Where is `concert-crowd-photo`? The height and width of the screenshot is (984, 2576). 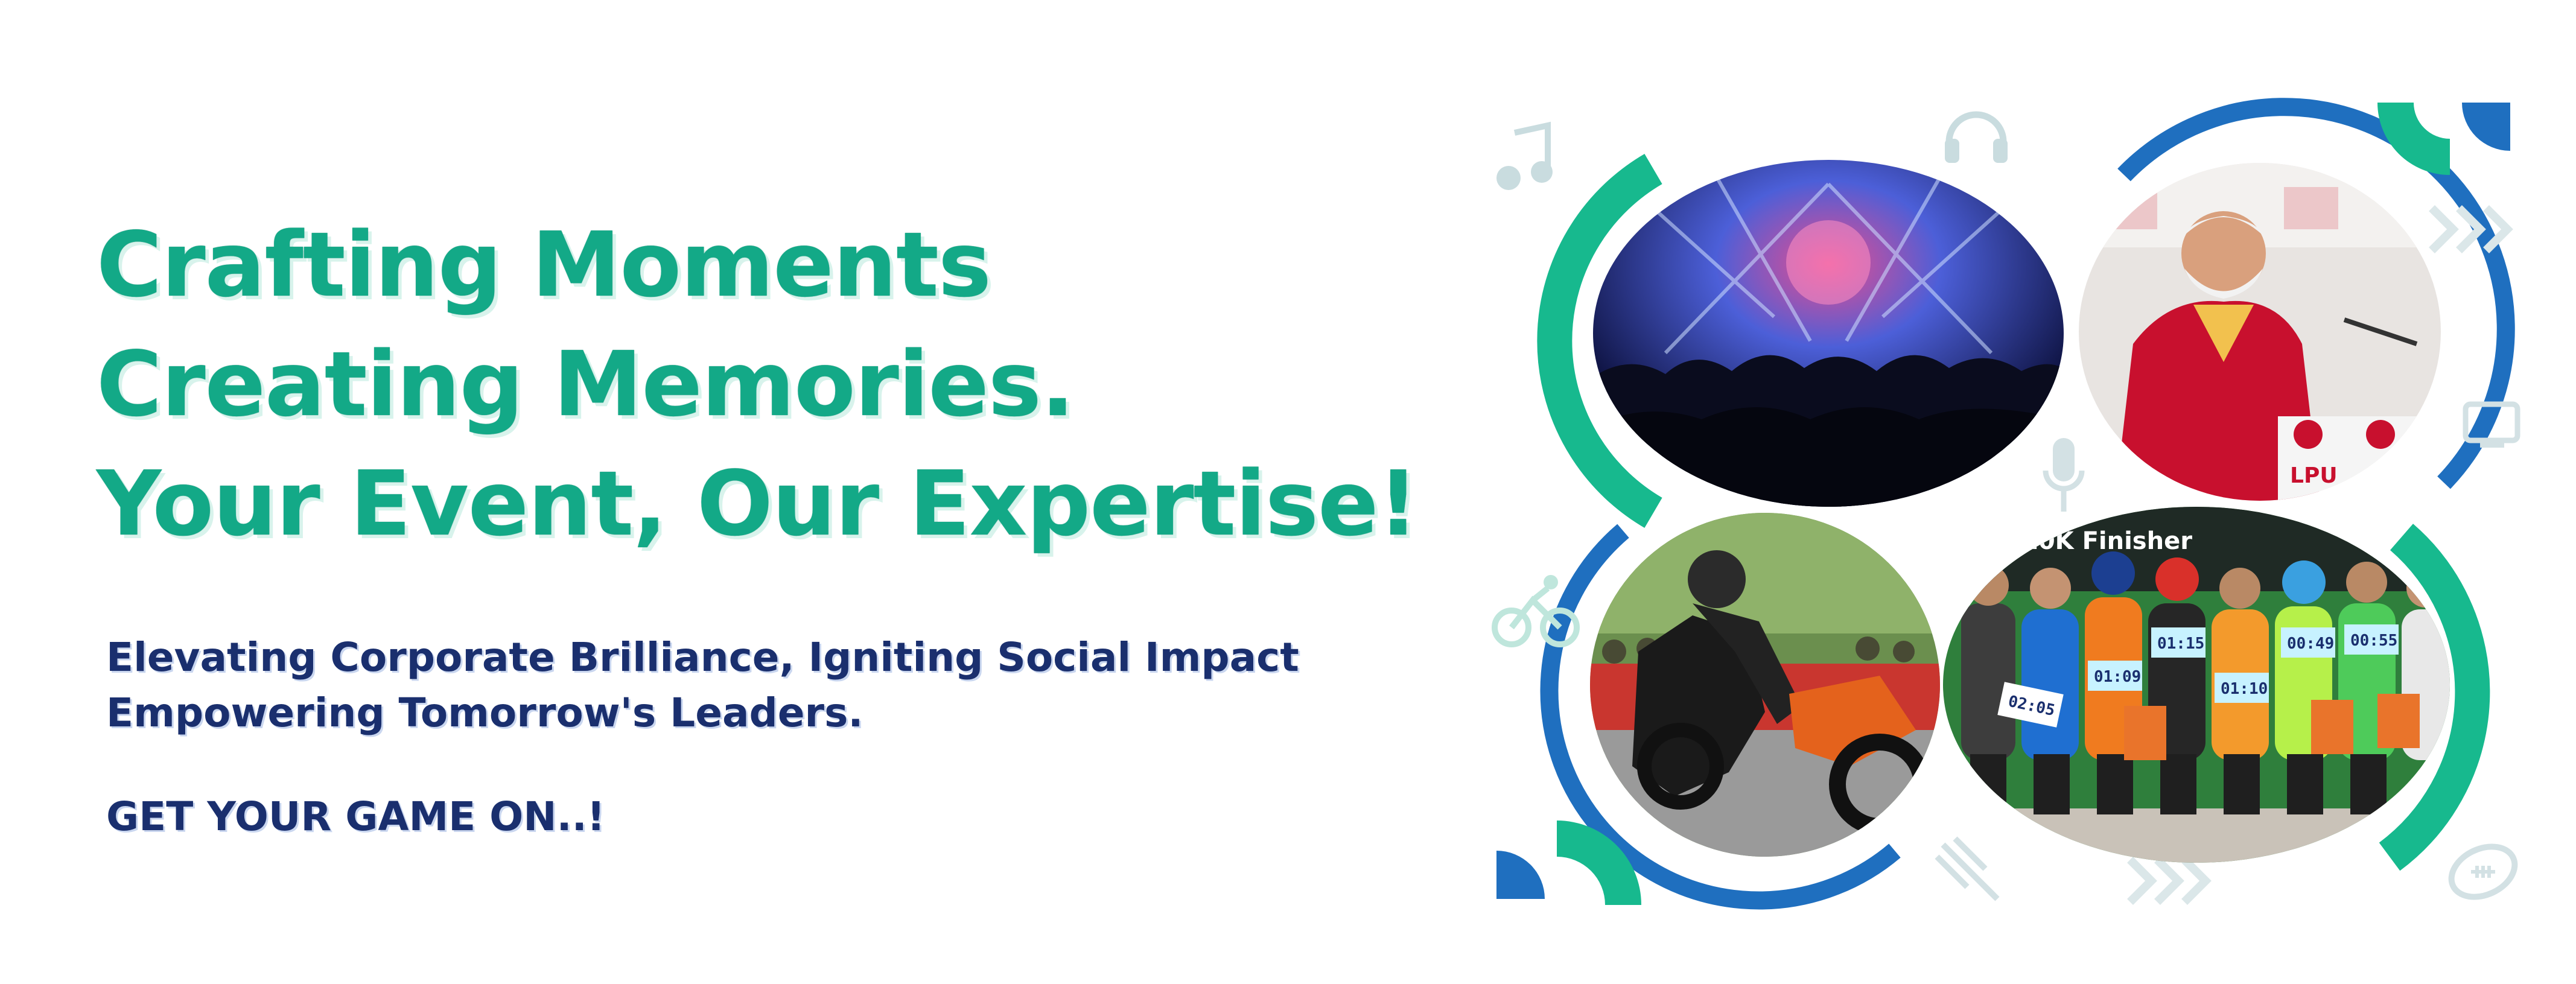 concert-crowd-photo is located at coordinates (1828, 333).